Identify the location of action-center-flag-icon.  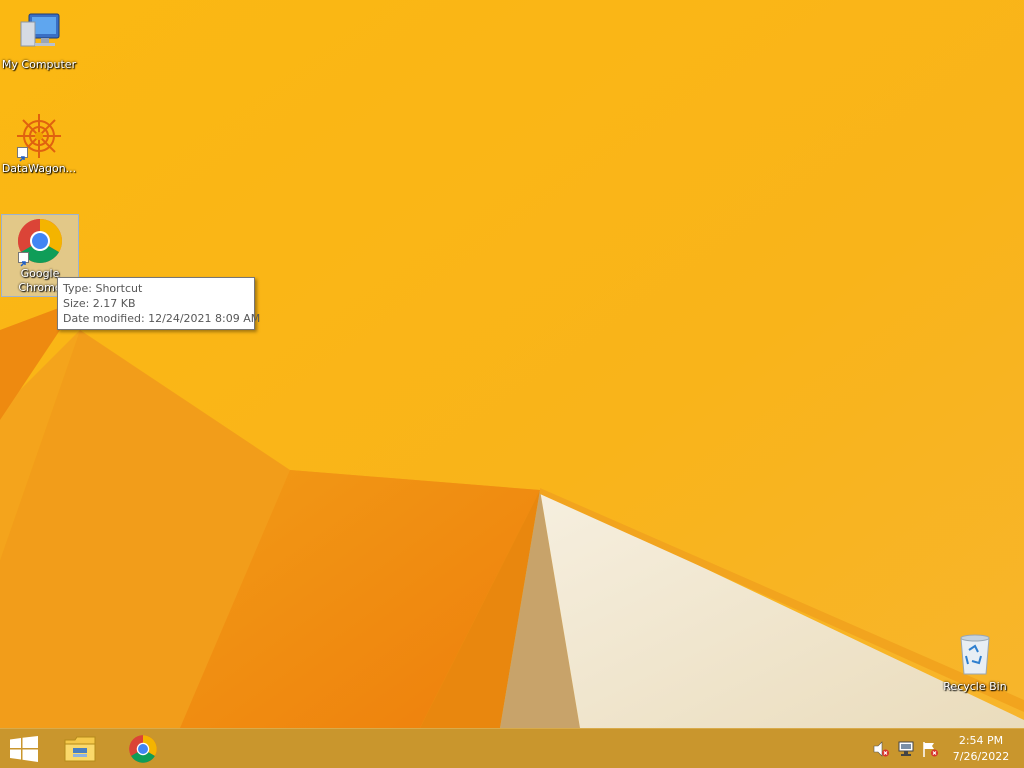
(930, 749).